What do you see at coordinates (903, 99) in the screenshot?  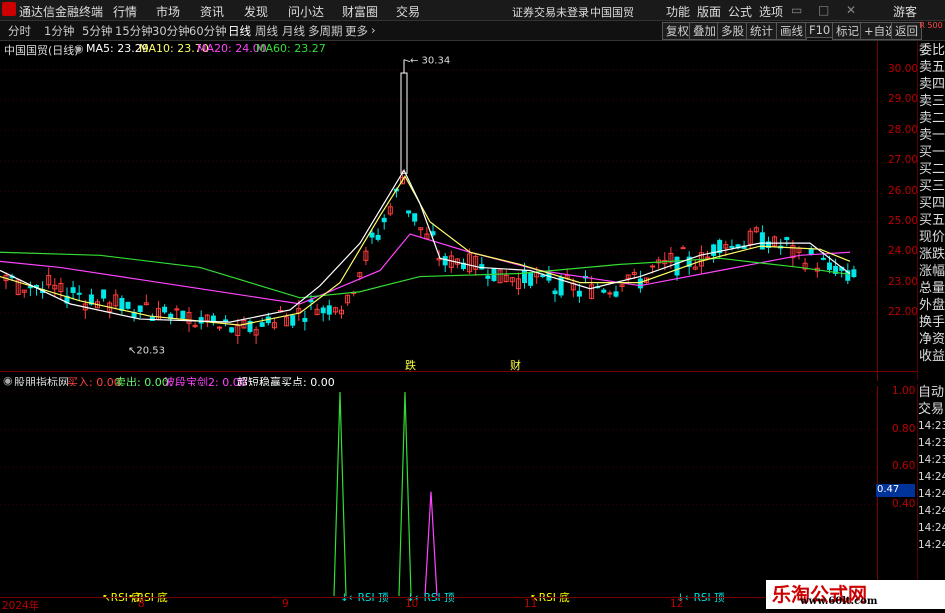 I see `price-tick: 29.00` at bounding box center [903, 99].